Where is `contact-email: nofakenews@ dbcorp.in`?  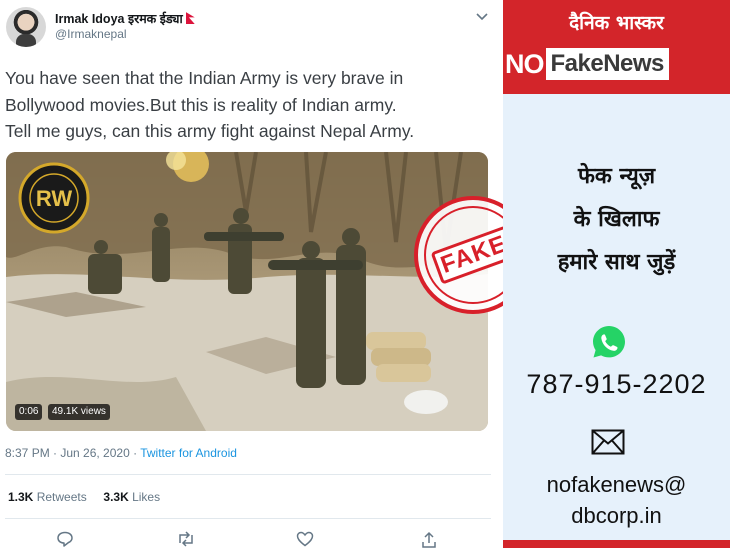 contact-email: nofakenews@ dbcorp.in is located at coordinates (616, 500).